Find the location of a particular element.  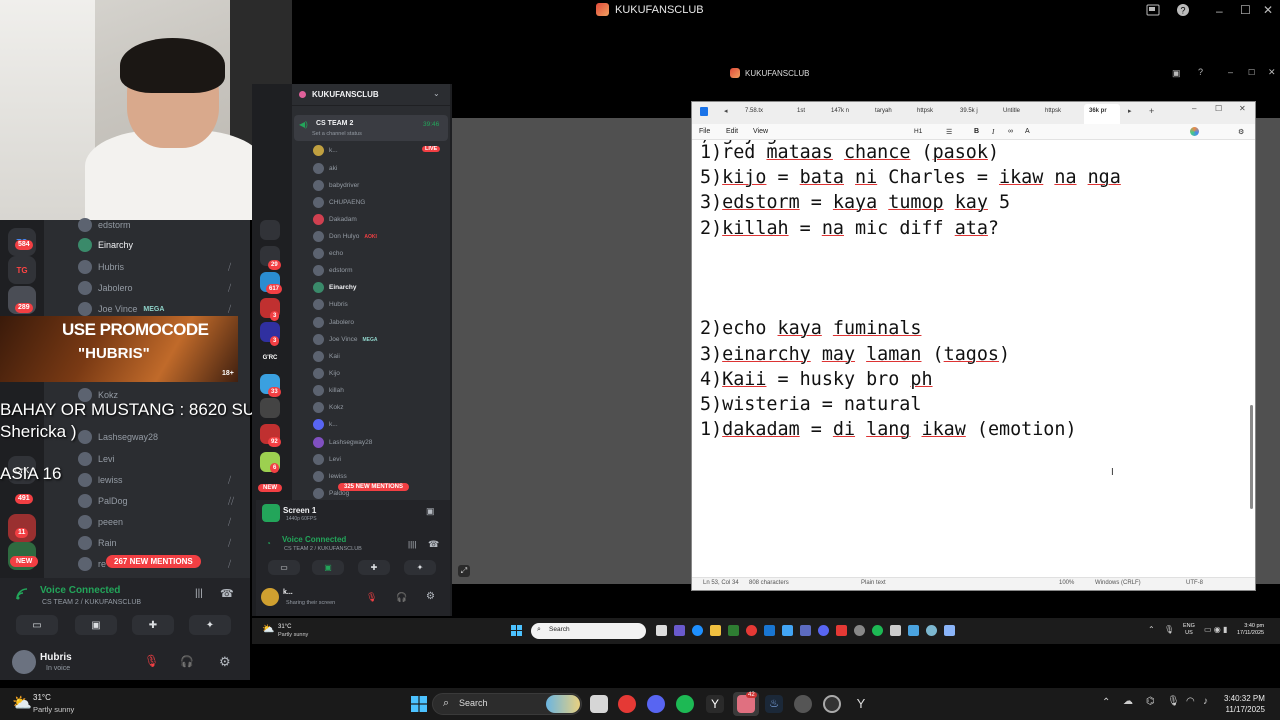

file-explorer-icon is located at coordinates (715, 630).